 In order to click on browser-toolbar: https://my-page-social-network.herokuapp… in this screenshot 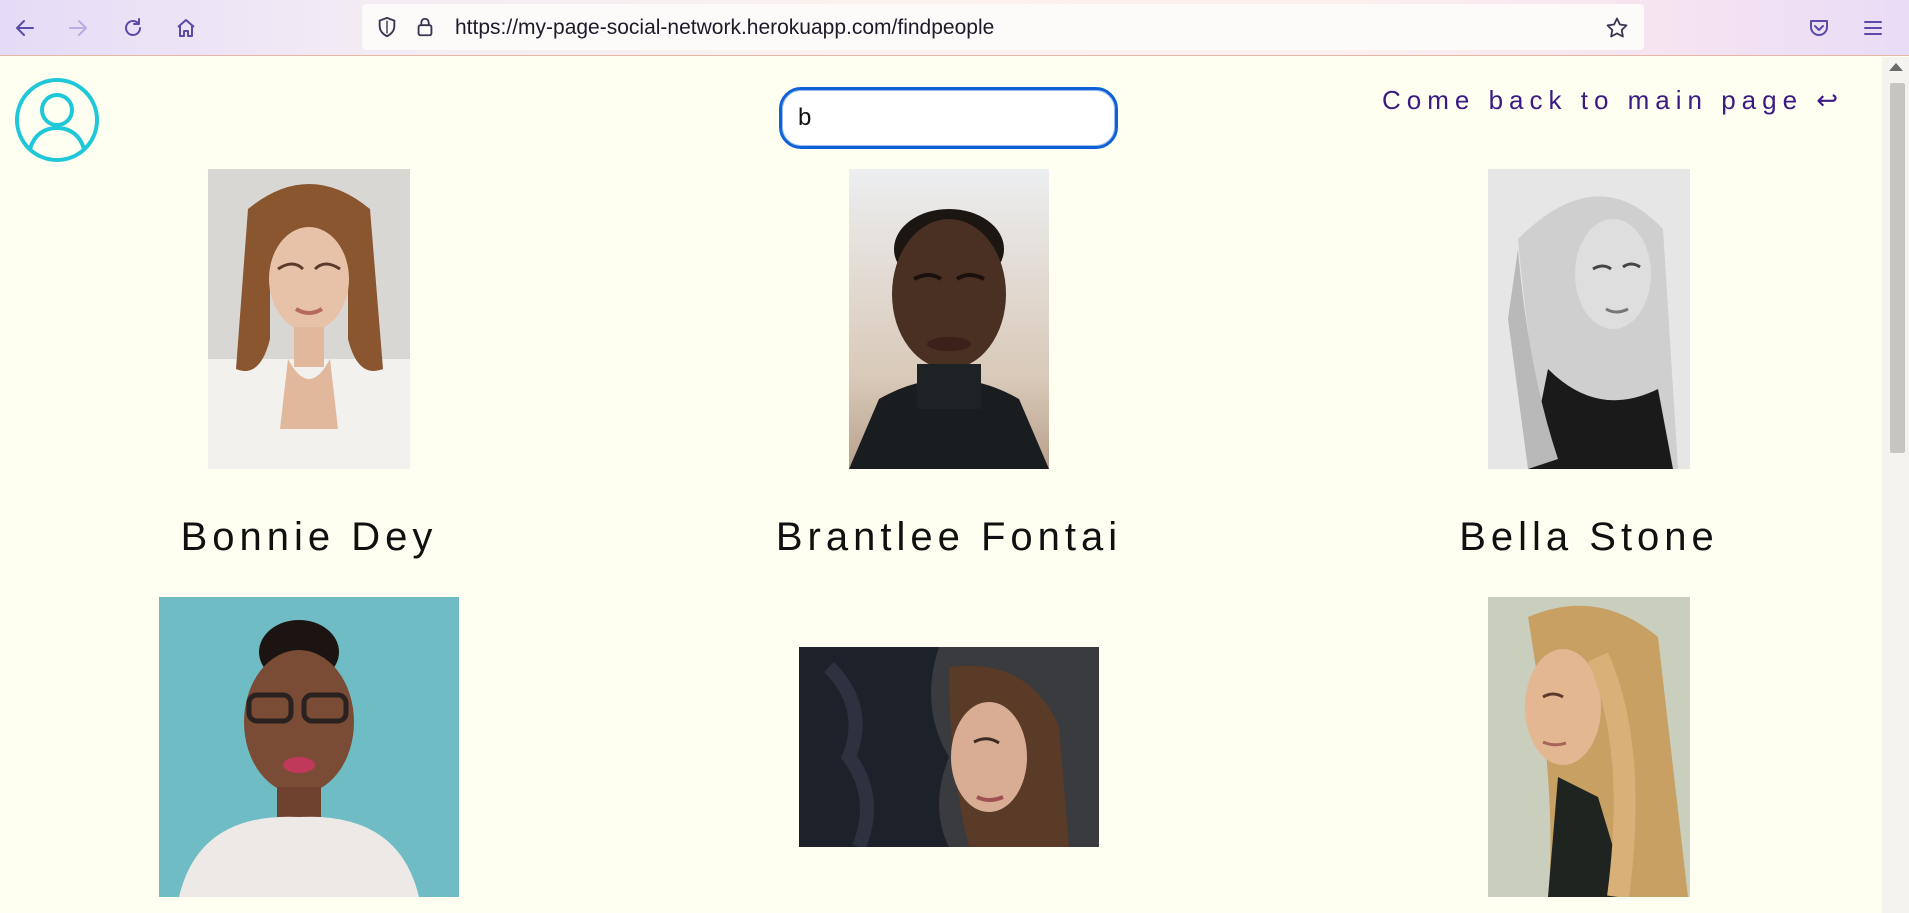, I will do `click(954, 28)`.